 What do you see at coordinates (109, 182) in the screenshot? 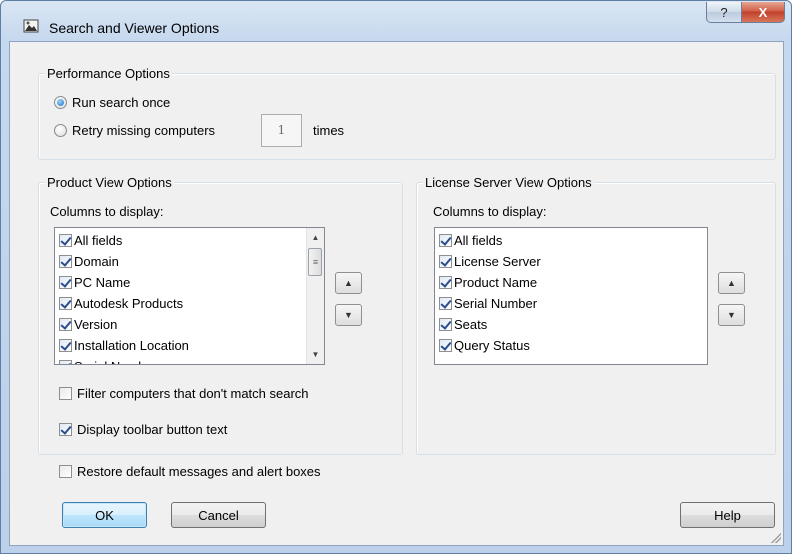
I see `product-view-options-legend: Product View Options` at bounding box center [109, 182].